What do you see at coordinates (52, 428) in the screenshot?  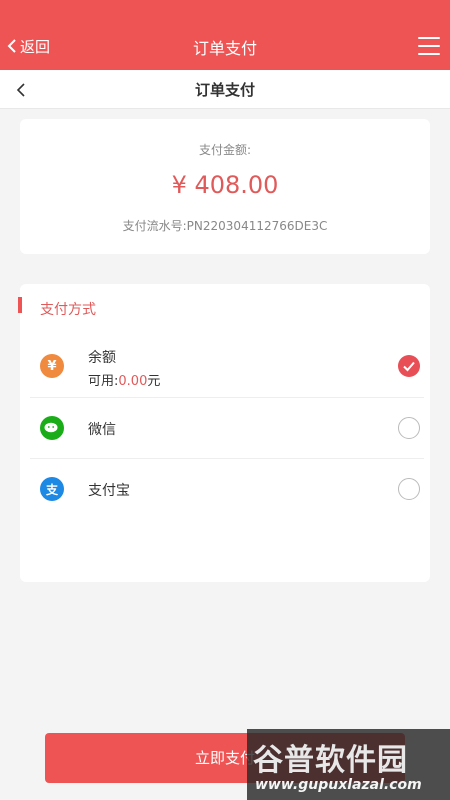 I see `wechat-icon` at bounding box center [52, 428].